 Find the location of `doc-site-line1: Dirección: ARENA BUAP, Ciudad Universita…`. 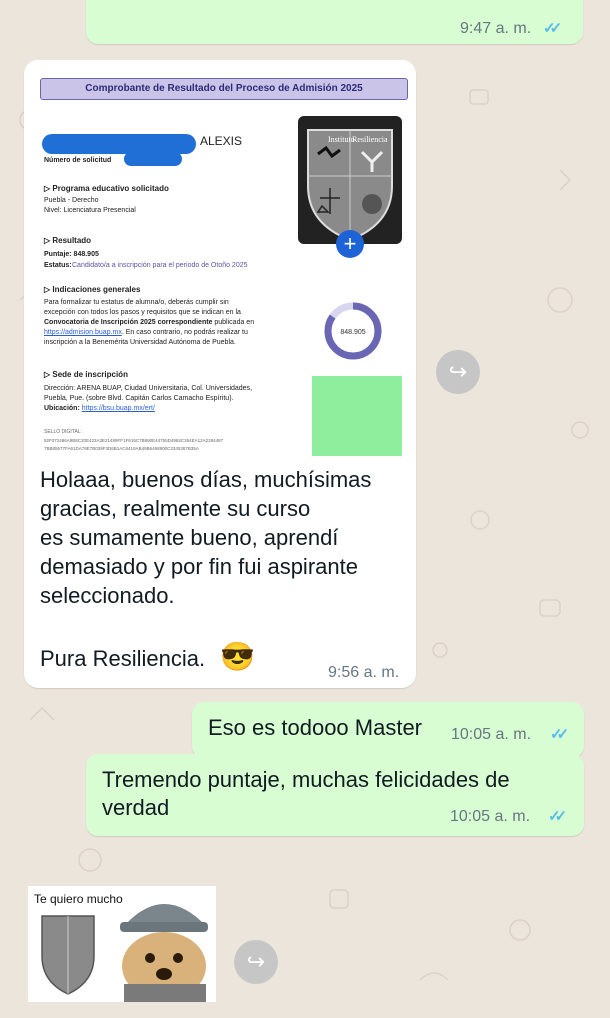

doc-site-line1: Dirección: ARENA BUAP, Ciudad Universita… is located at coordinates (148, 388).